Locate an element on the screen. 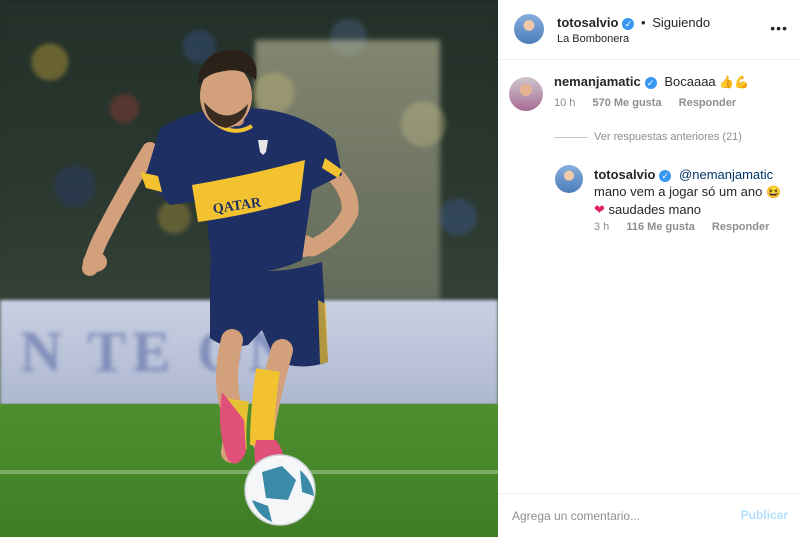  comment-username: nemanjamatic is located at coordinates (597, 81).